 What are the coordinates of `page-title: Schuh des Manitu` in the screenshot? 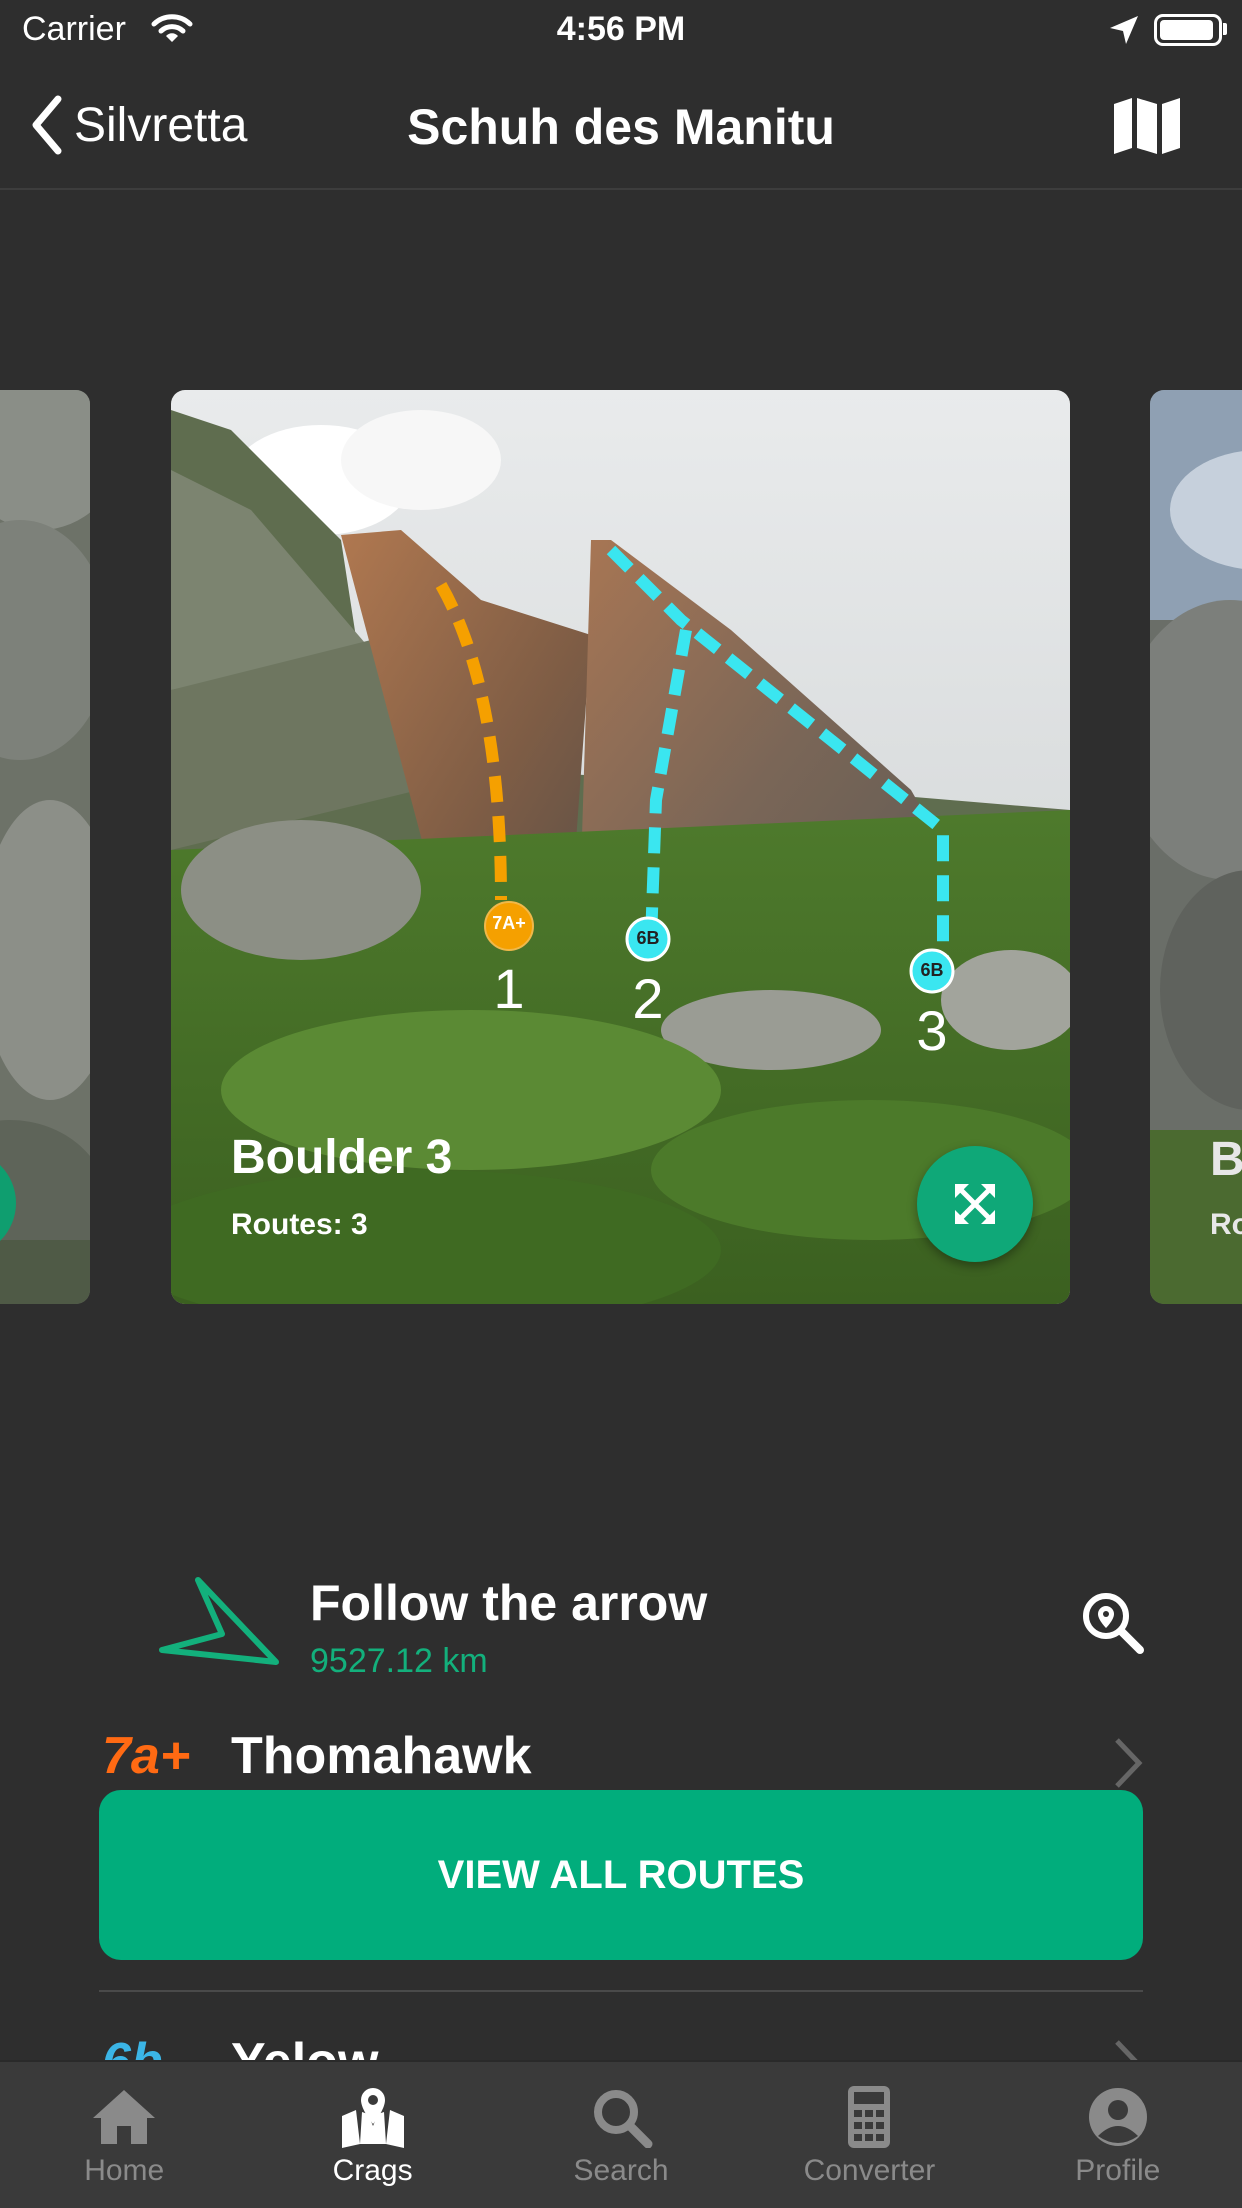 It's located at (621, 127).